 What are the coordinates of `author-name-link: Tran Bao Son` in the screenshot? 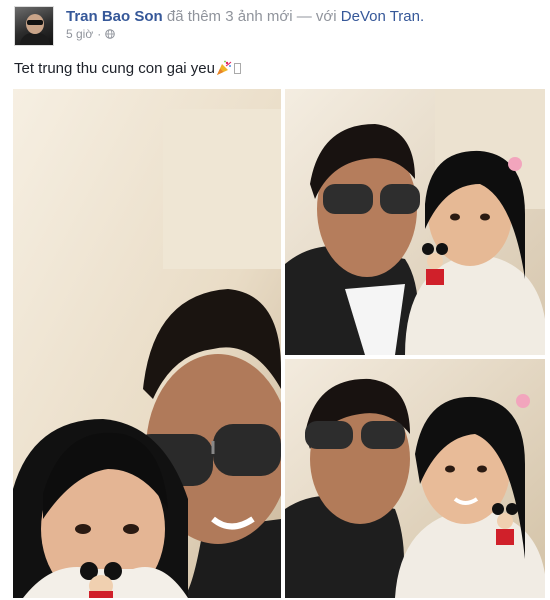 It's located at (114, 16).